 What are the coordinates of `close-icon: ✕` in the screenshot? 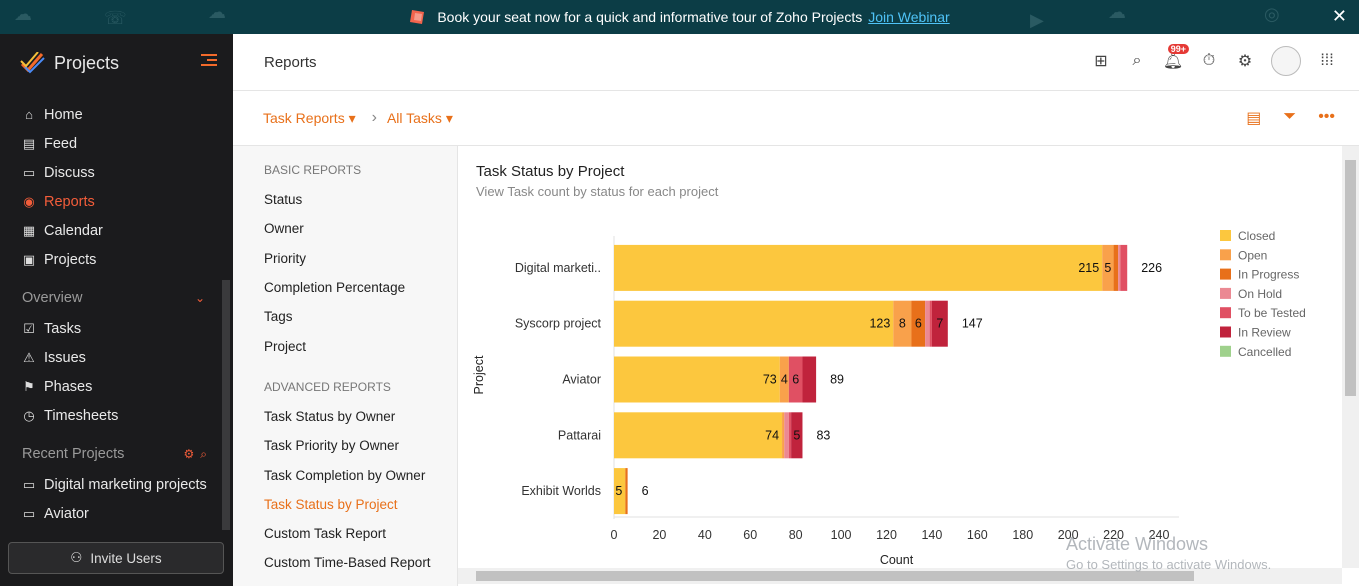 It's located at (1339, 16).